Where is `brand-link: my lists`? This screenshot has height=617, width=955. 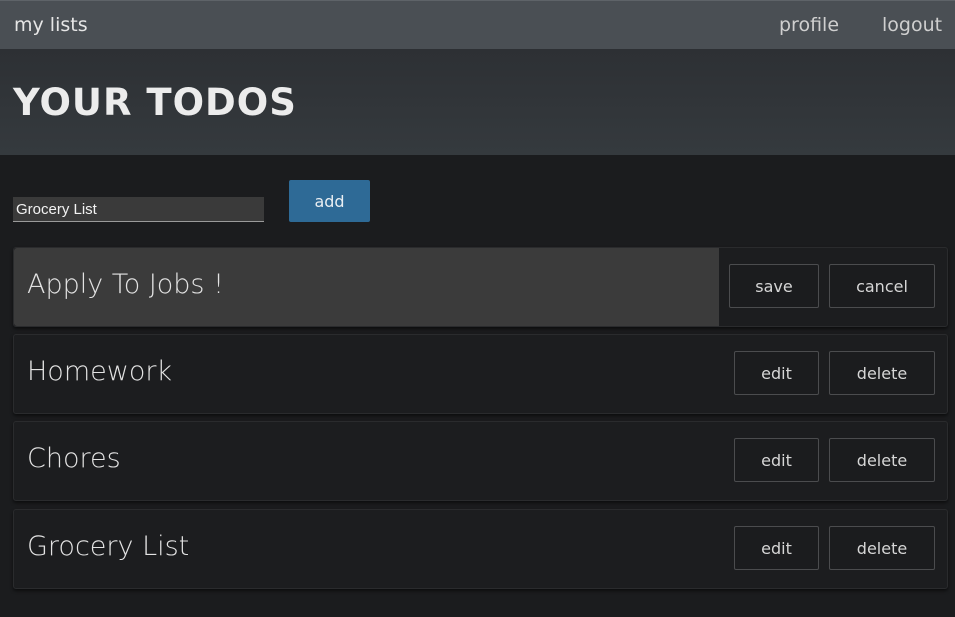
brand-link: my lists is located at coordinates (51, 25).